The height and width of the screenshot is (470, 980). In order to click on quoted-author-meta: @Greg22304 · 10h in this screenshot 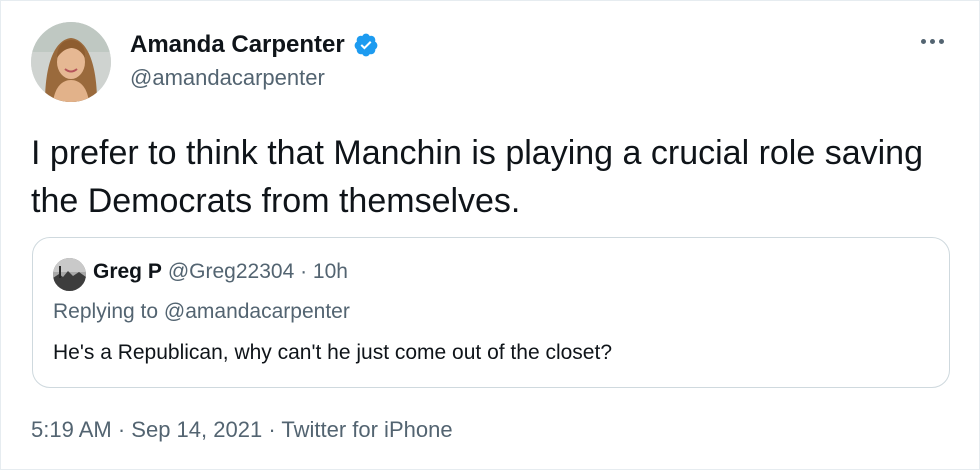, I will do `click(257, 271)`.